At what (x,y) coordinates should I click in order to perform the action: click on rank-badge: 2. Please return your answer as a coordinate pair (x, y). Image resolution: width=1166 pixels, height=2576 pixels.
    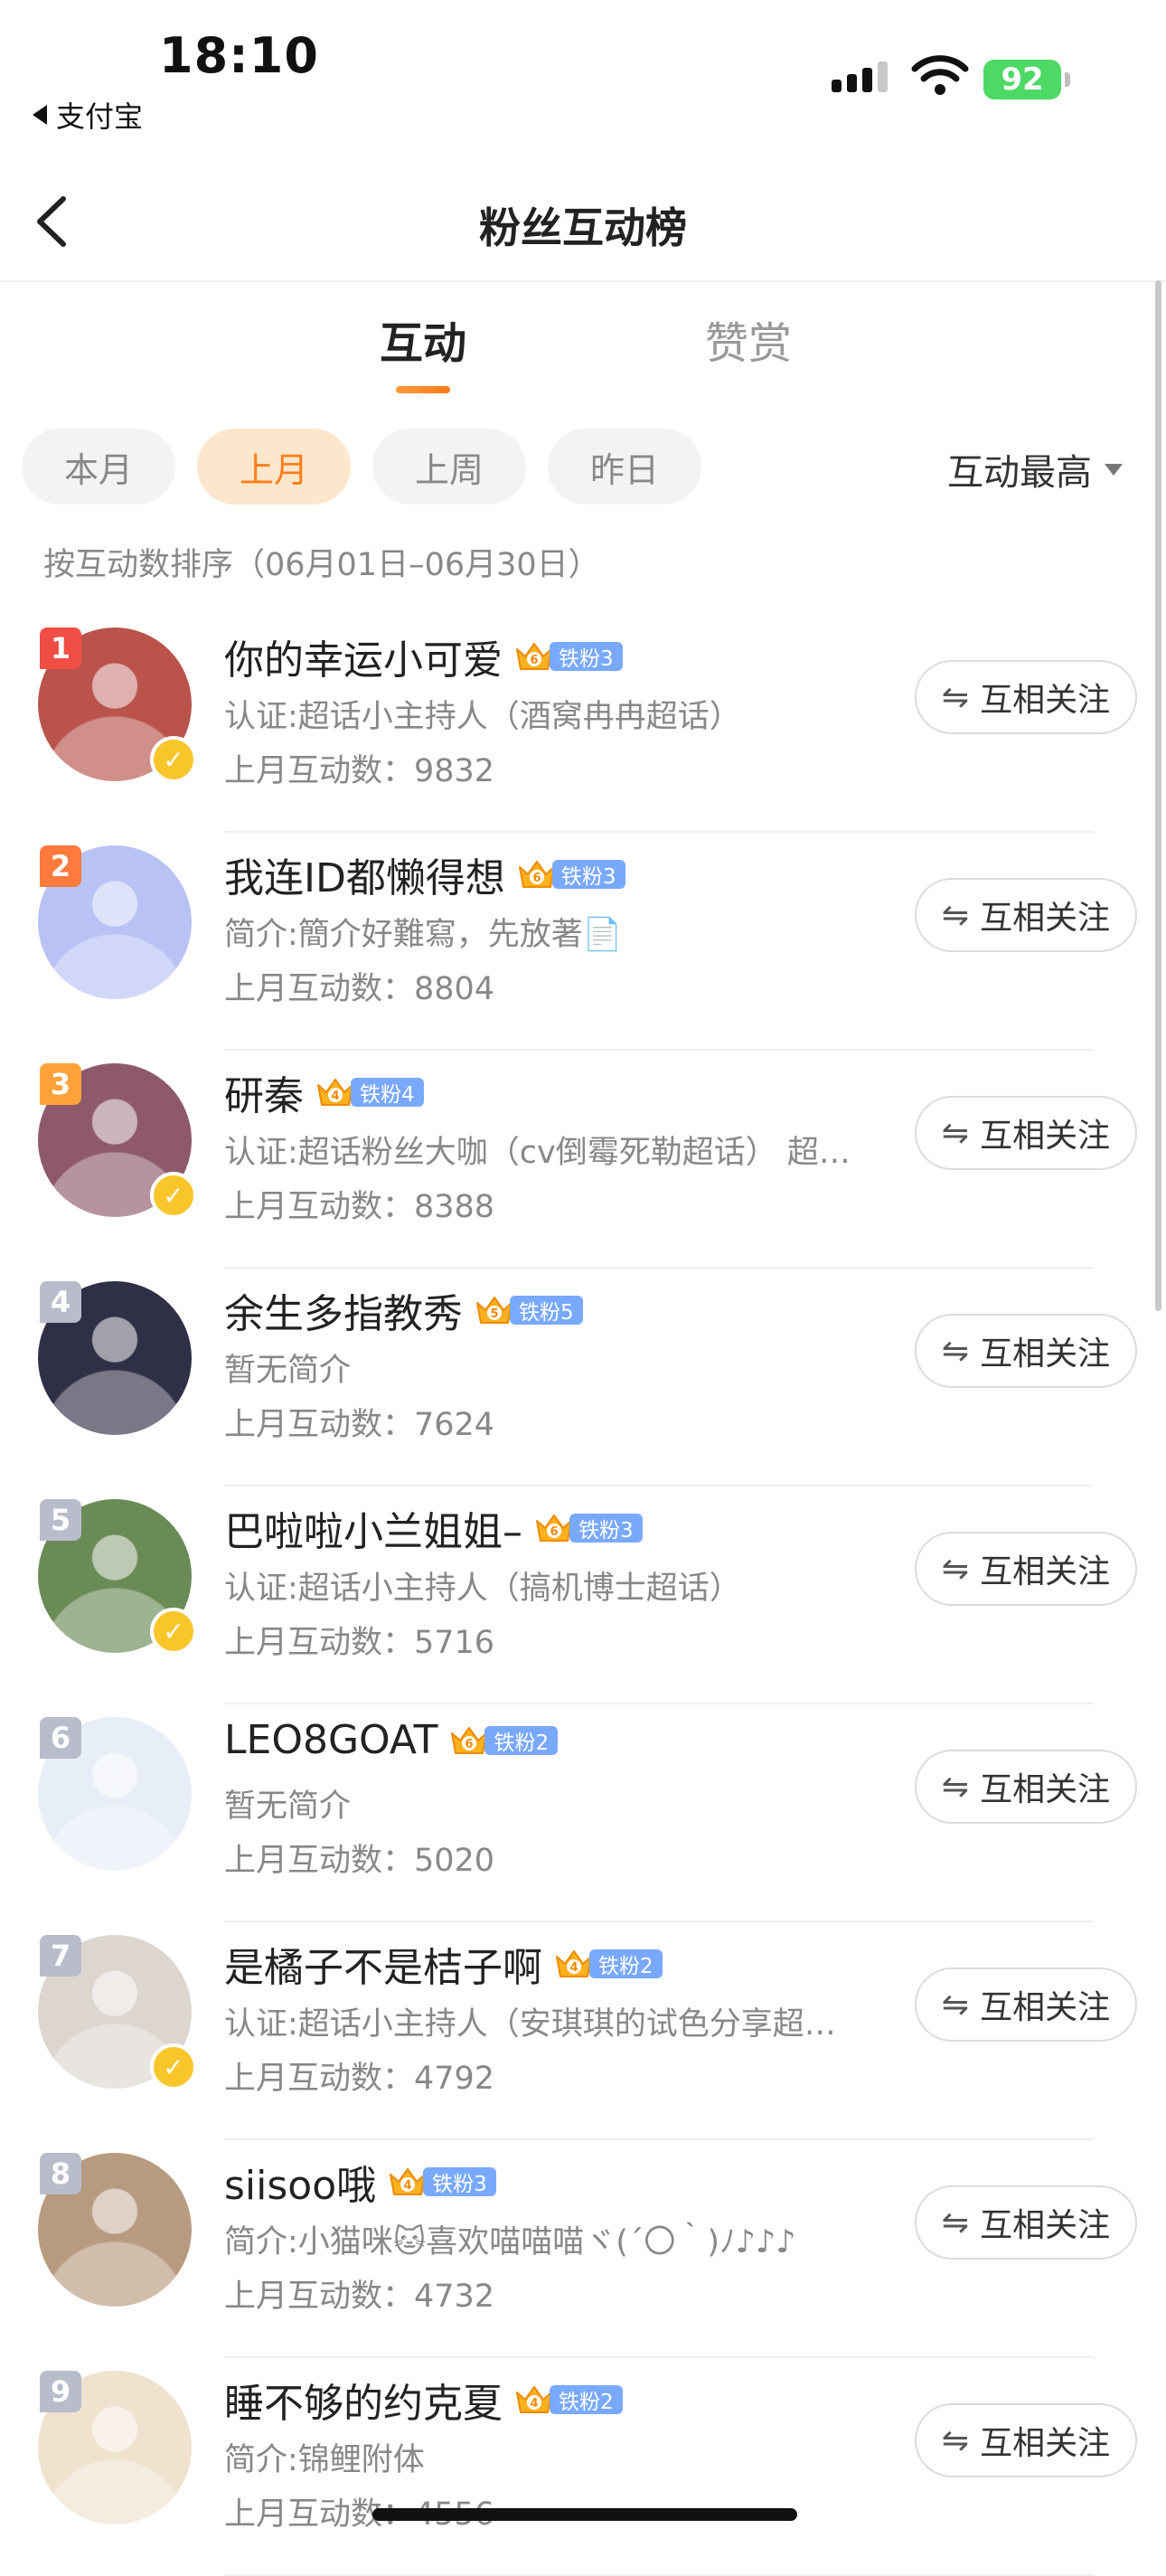
    Looking at the image, I should click on (61, 866).